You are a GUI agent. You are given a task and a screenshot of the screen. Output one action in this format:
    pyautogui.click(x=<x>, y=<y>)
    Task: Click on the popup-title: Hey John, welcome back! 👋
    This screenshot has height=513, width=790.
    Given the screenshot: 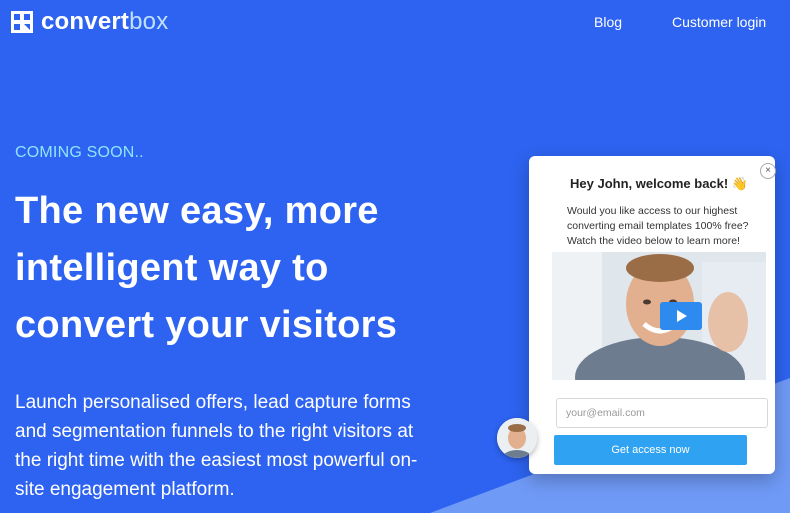 What is the action you would take?
    pyautogui.click(x=659, y=183)
    